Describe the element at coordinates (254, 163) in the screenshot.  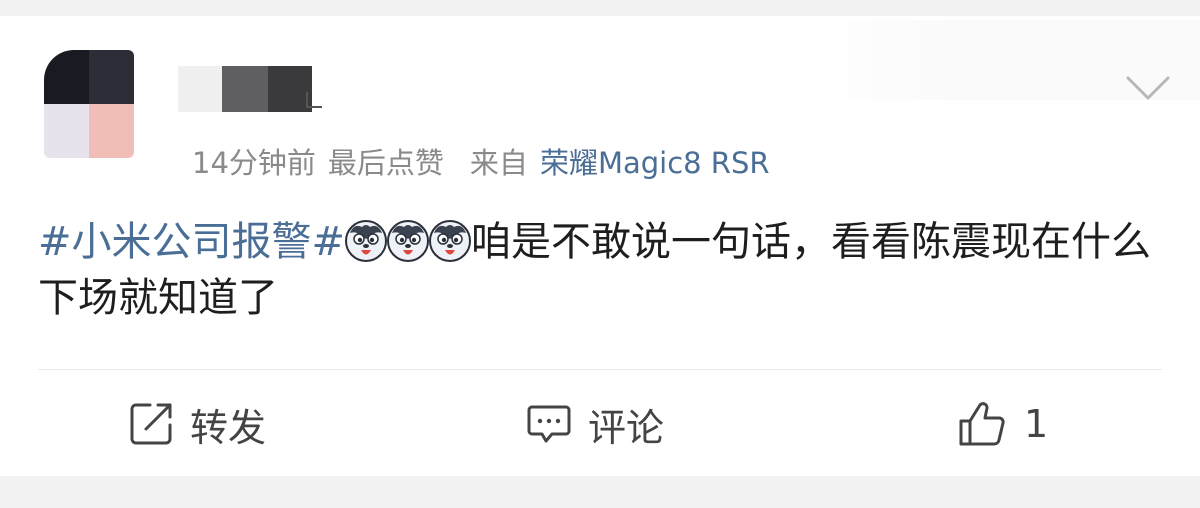
I see `post-time: 14分钟前` at that location.